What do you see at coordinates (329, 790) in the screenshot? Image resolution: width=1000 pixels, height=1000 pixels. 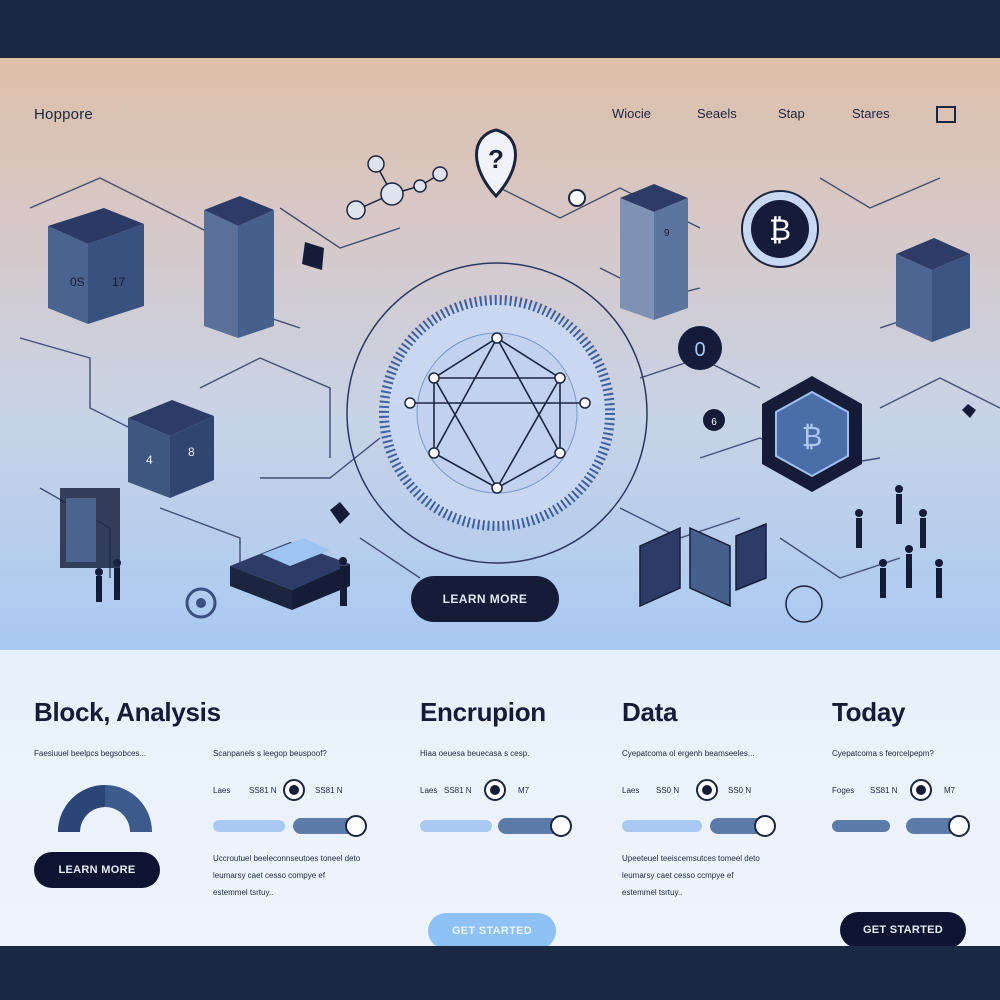 I see `slider-max-label: SS81 N` at bounding box center [329, 790].